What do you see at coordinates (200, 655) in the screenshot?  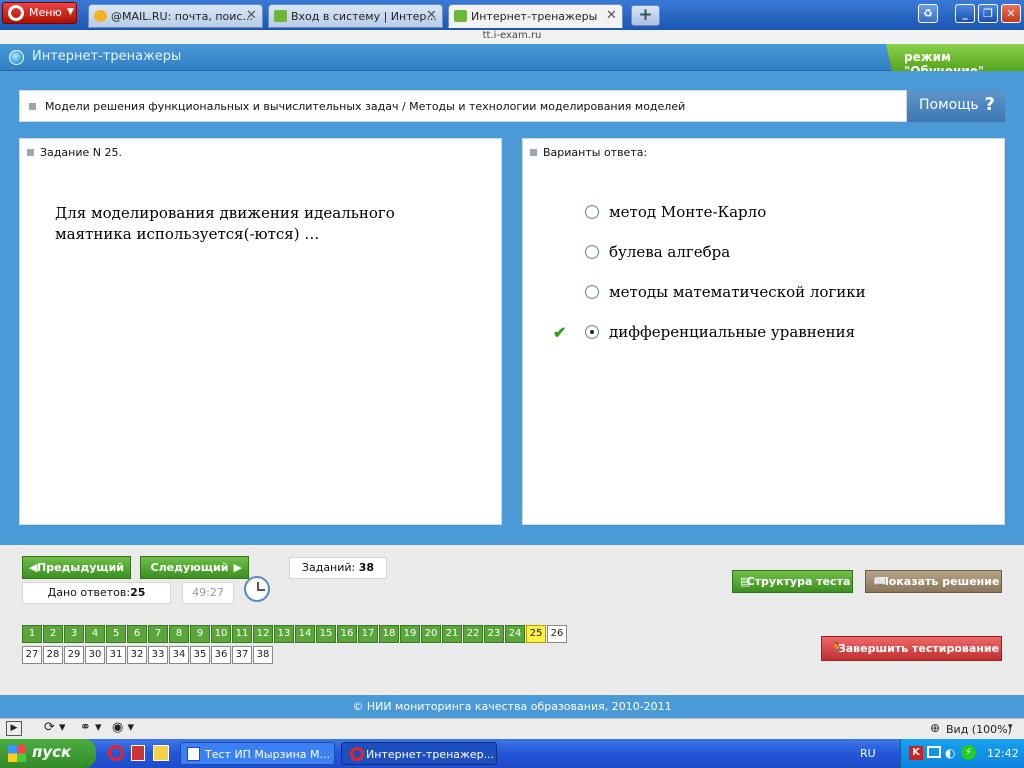 I see `task-number-35: 35` at bounding box center [200, 655].